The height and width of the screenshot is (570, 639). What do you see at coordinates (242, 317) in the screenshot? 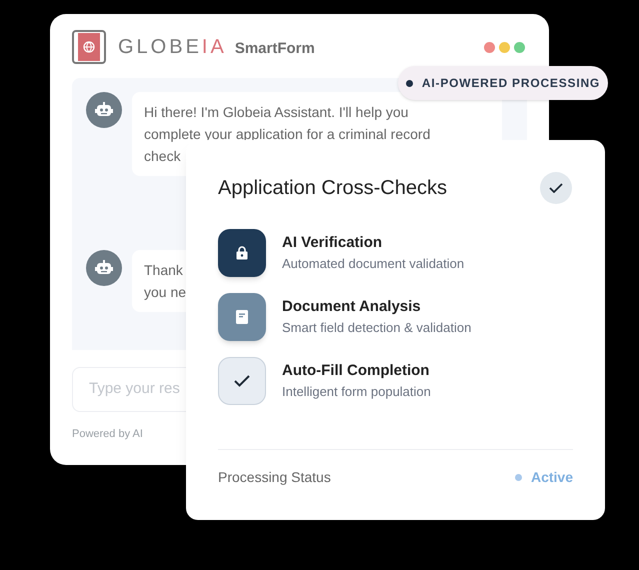
I see `document-icon` at bounding box center [242, 317].